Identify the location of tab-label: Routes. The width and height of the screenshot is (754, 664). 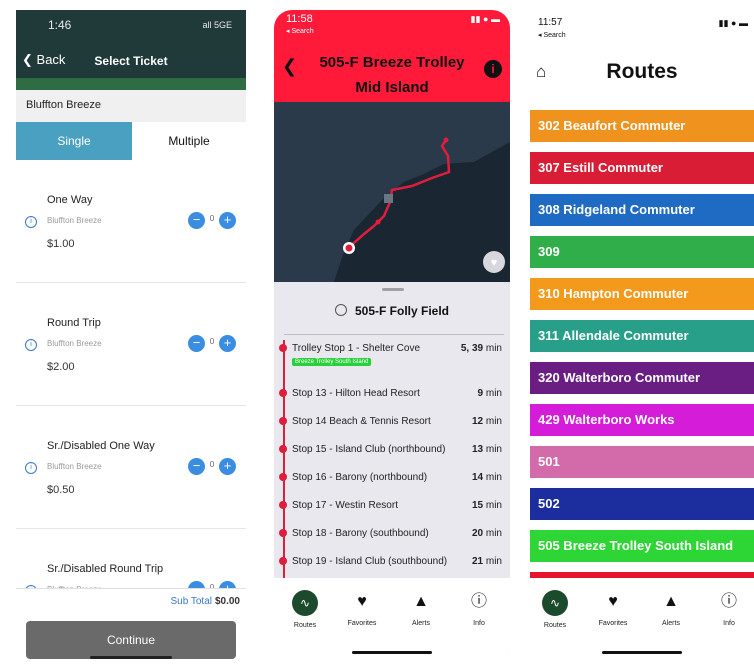
(555, 625).